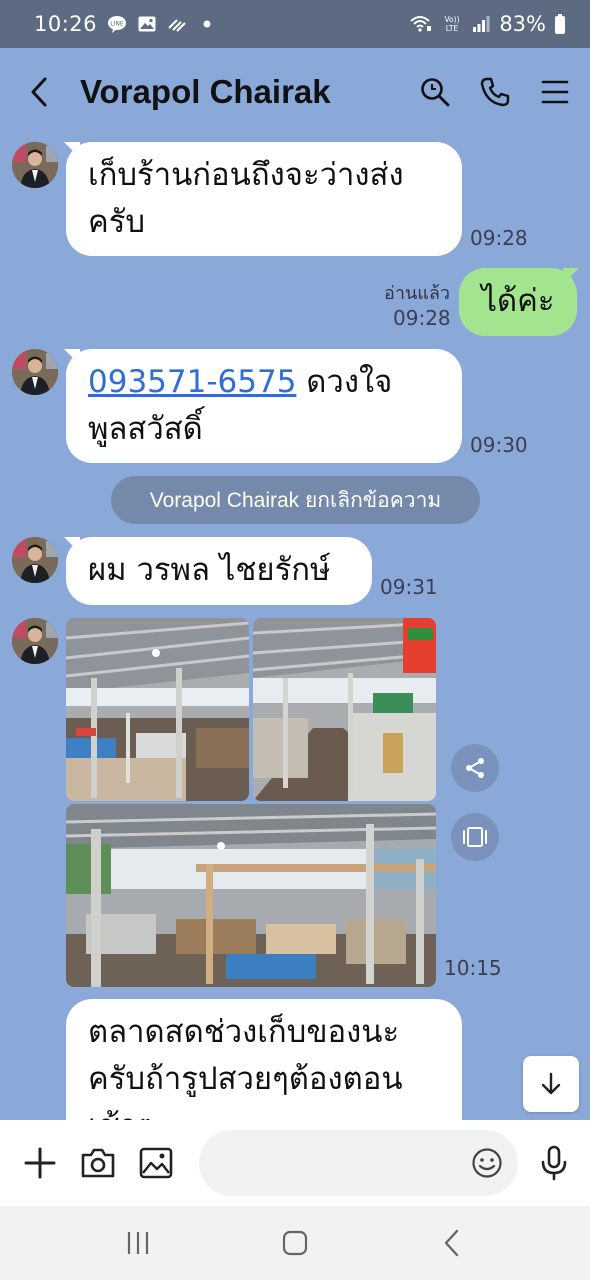 This screenshot has height=1280, width=590. Describe the element at coordinates (473, 968) in the screenshot. I see `message-time: 10:15` at that location.